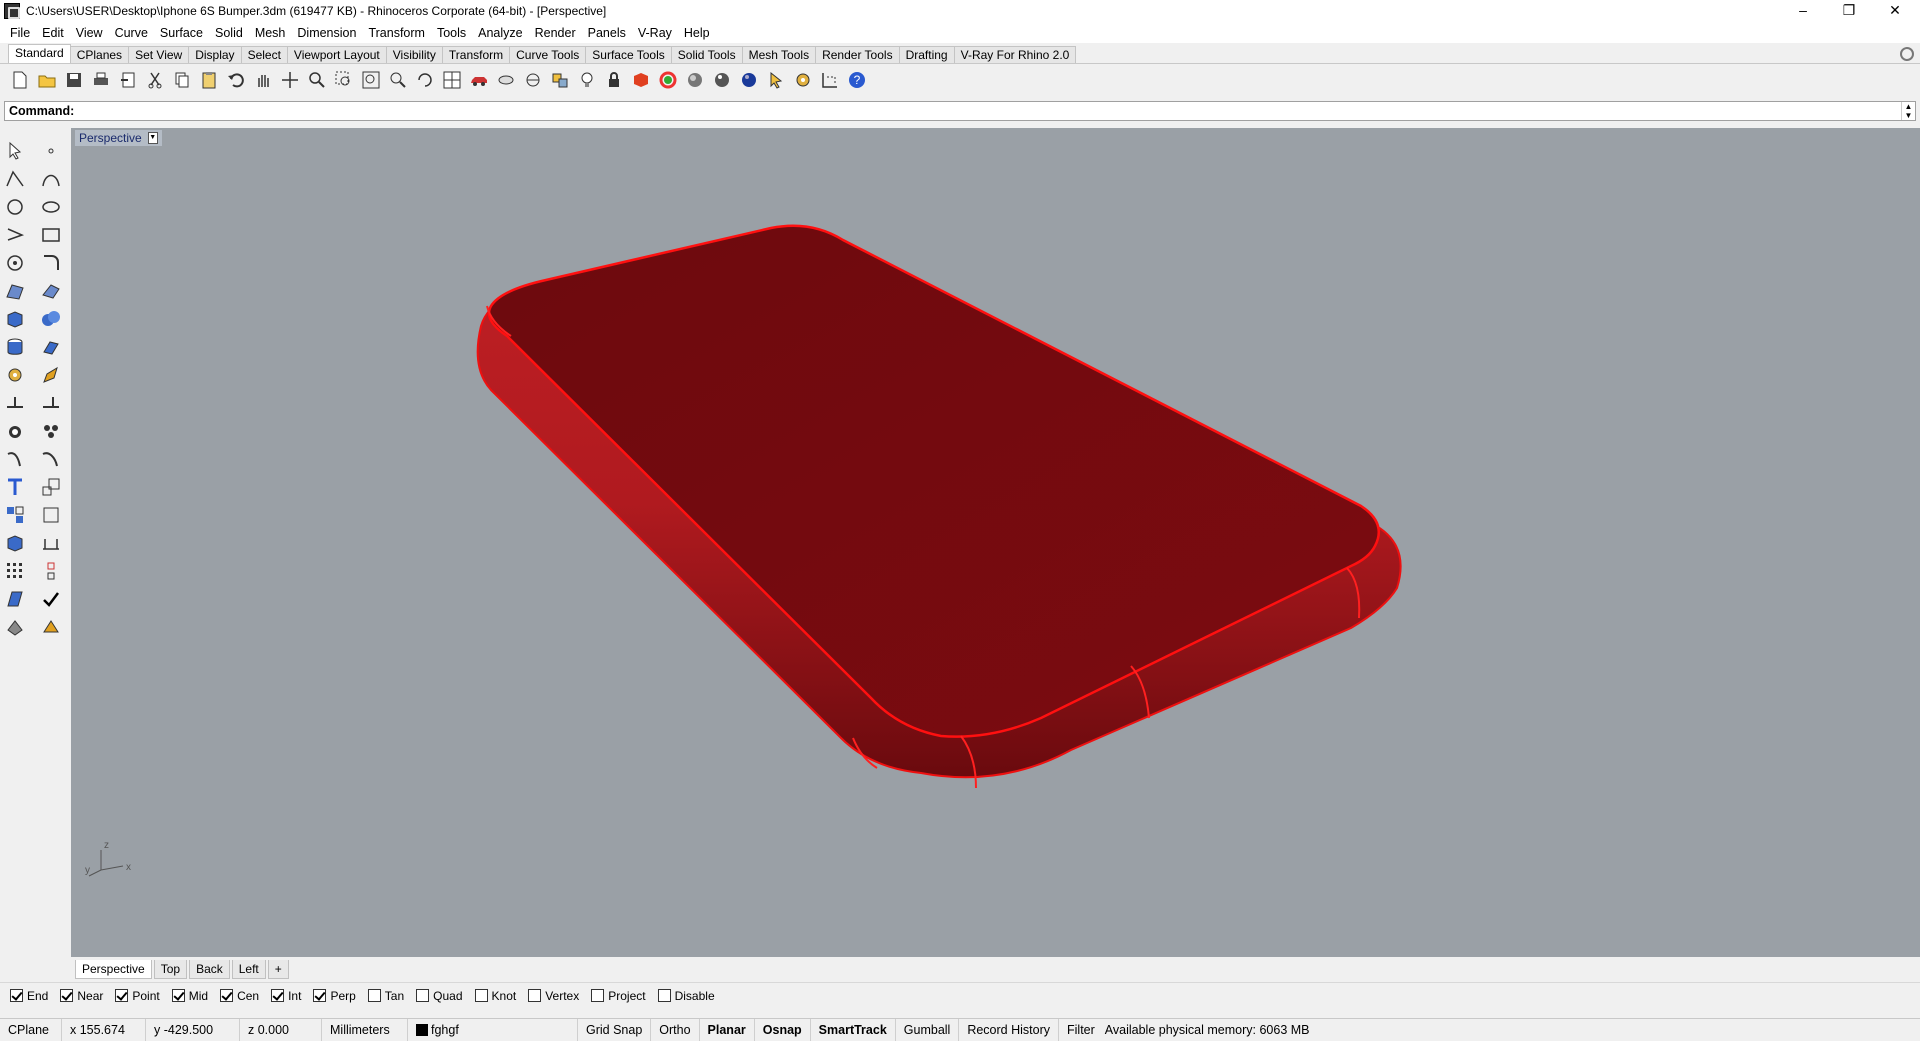  Describe the element at coordinates (15, 515) in the screenshot. I see `group-icon` at that location.